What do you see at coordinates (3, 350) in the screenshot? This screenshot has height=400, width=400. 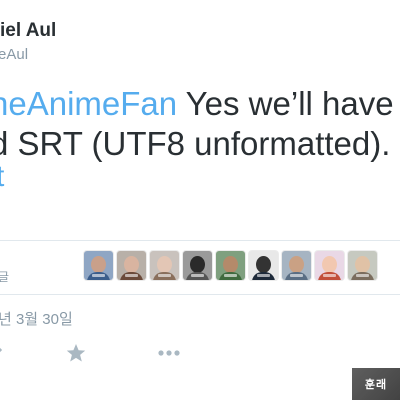 I see `reply-icon` at bounding box center [3, 350].